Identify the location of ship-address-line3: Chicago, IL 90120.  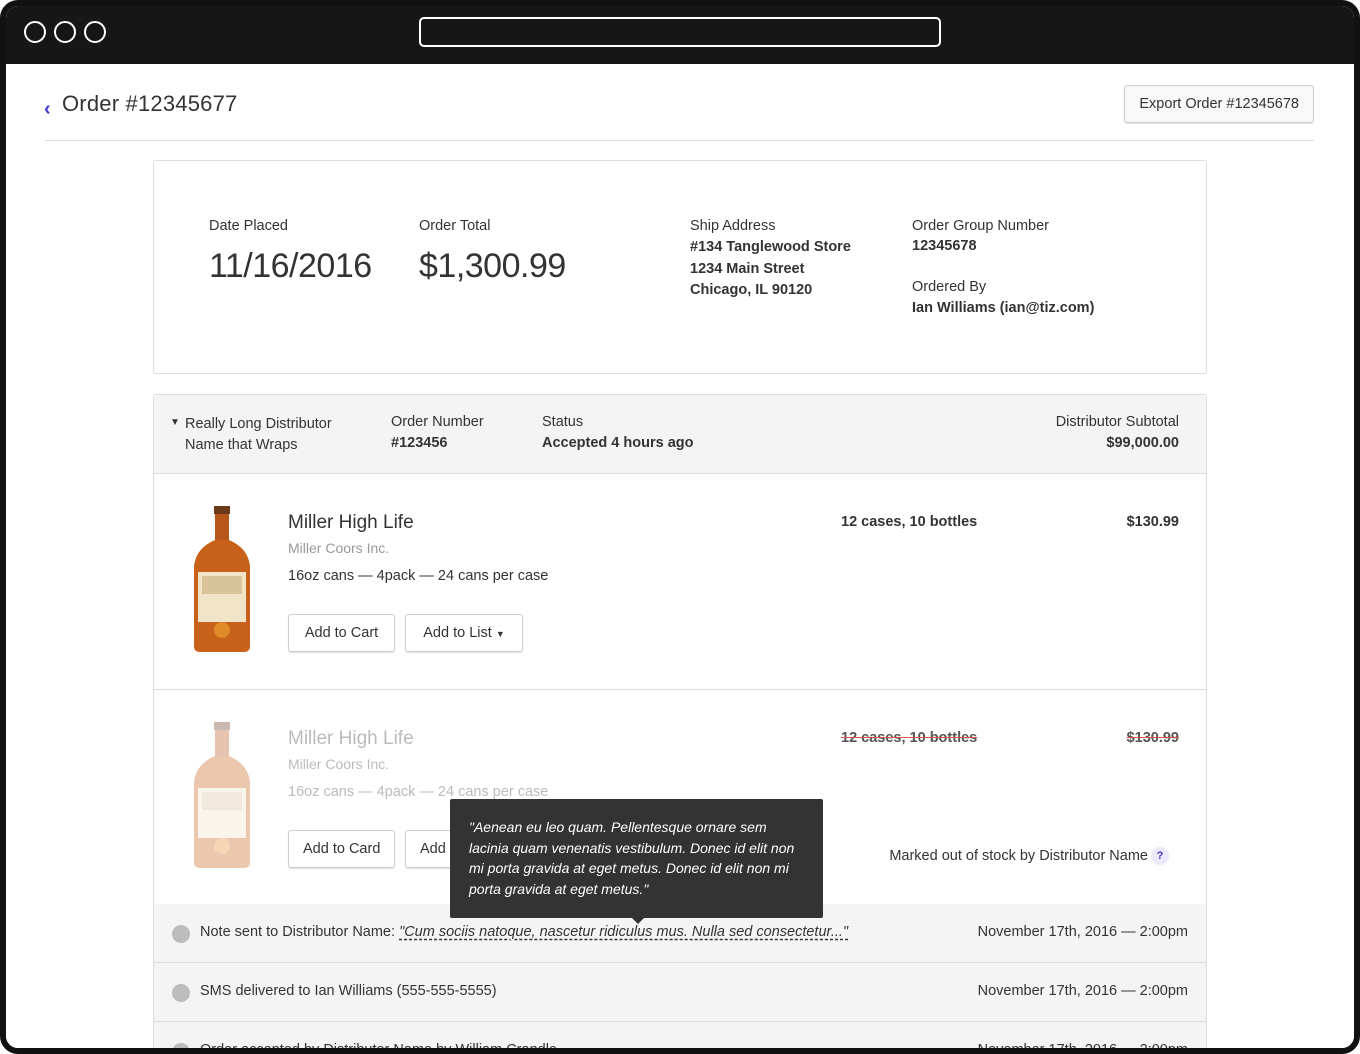
(751, 290).